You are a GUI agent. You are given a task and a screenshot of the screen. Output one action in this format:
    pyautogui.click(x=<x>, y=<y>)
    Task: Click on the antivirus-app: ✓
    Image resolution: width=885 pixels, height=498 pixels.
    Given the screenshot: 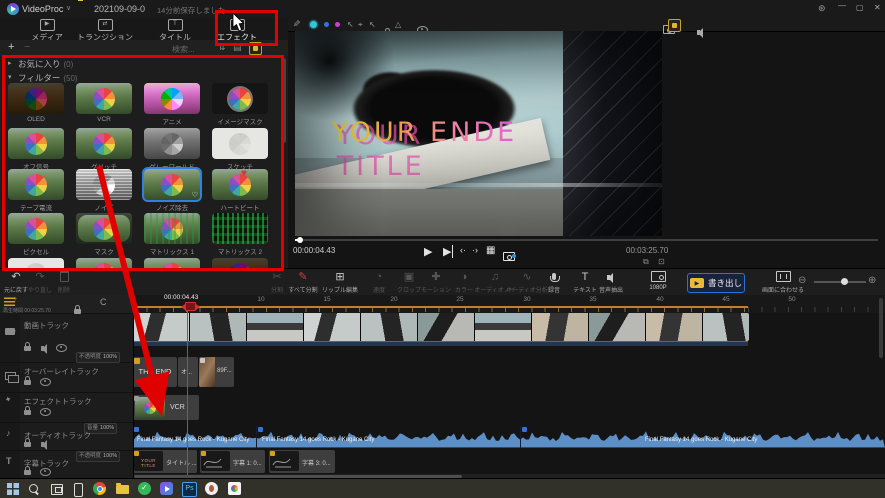 What is the action you would take?
    pyautogui.click(x=145, y=489)
    